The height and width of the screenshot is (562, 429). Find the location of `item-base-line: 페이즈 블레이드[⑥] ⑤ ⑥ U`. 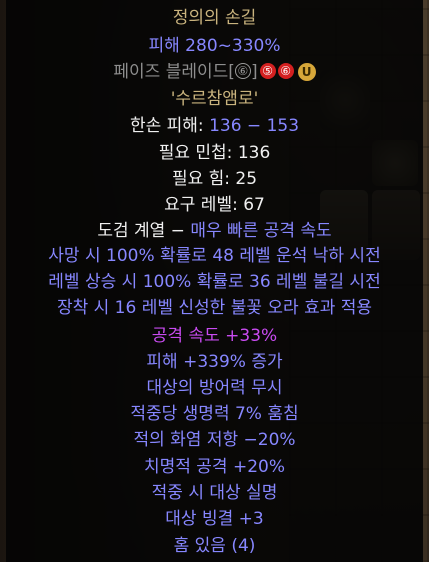

item-base-line: 페이즈 블레이드[⑥] ⑤ ⑥ U is located at coordinates (214, 72).